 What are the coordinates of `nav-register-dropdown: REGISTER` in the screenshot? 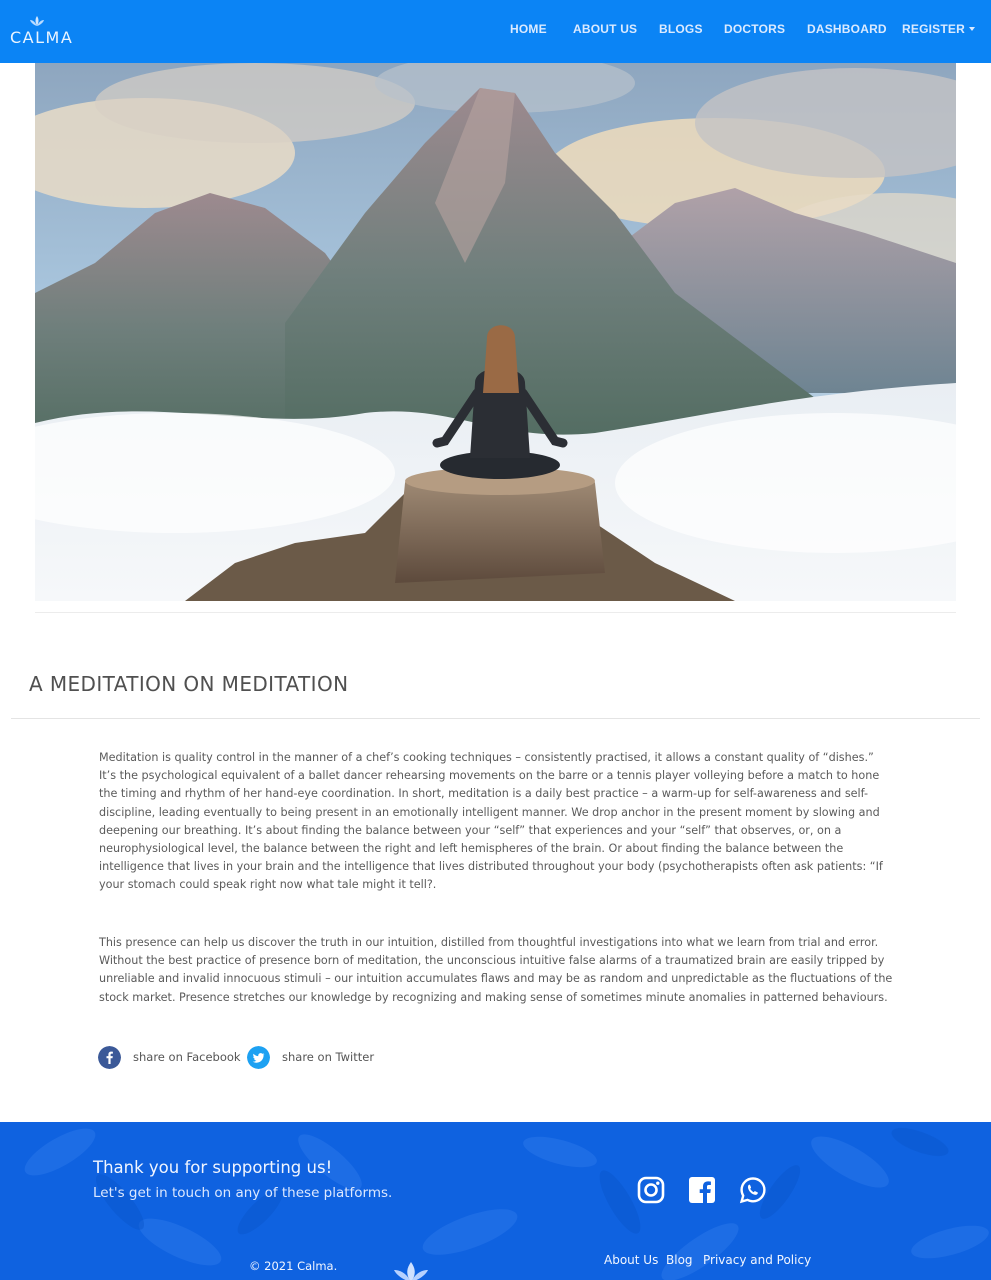 It's located at (938, 29).